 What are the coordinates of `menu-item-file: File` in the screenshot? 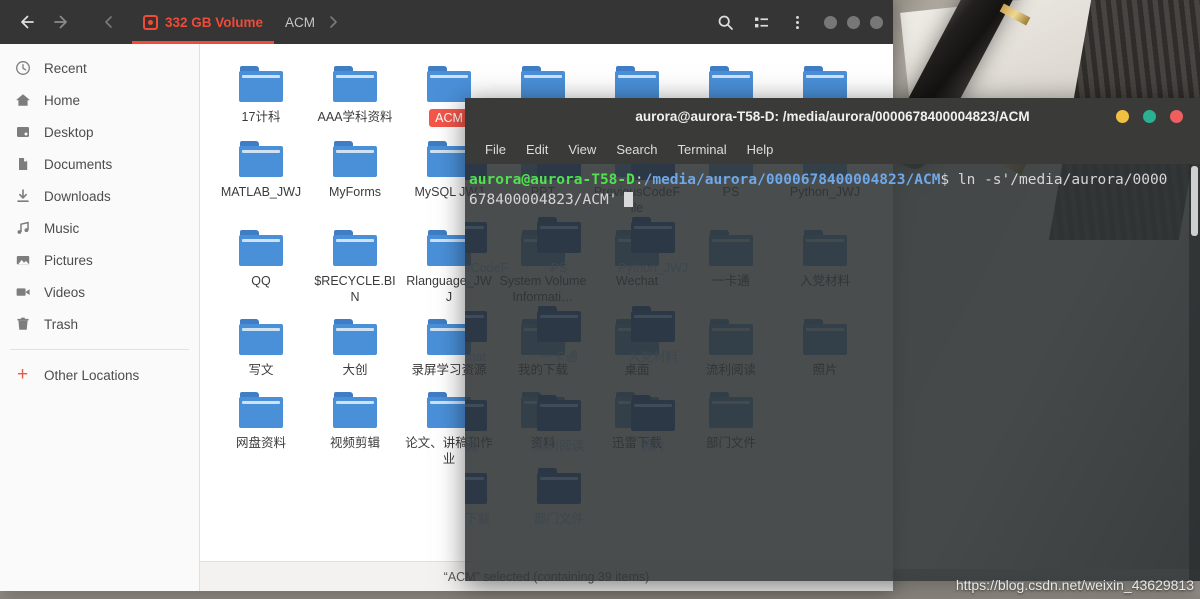 It's located at (495, 149).